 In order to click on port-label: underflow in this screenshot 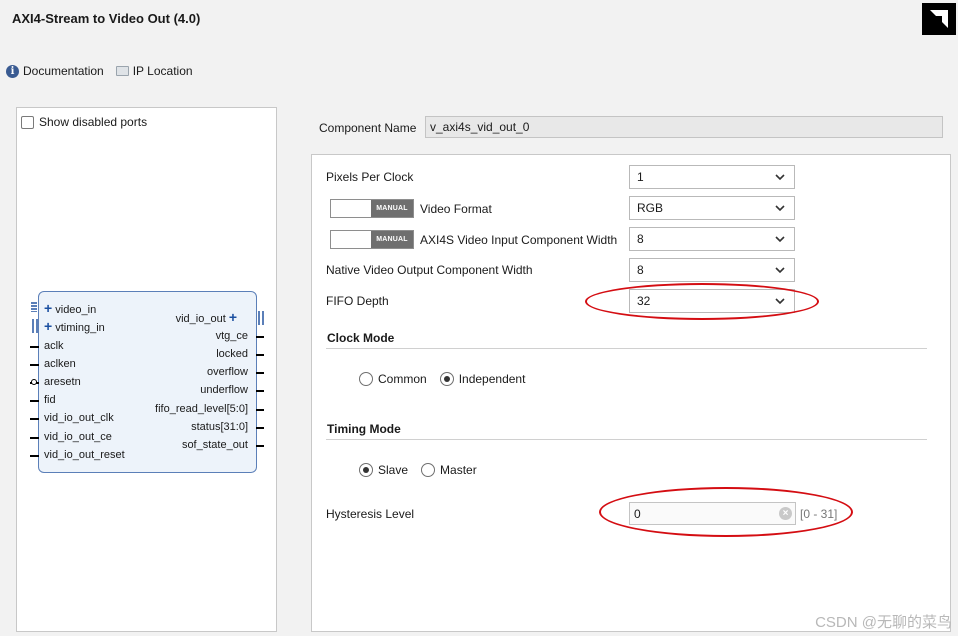, I will do `click(224, 390)`.